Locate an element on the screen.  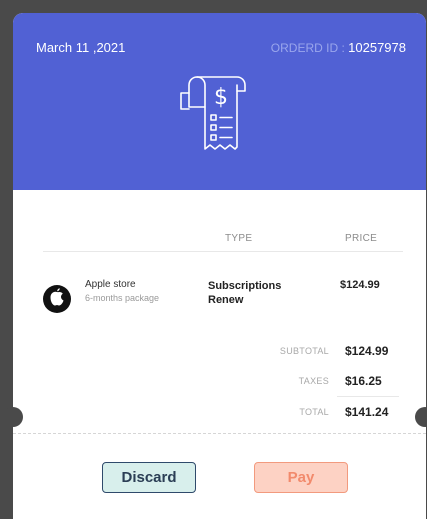
header-divider is located at coordinates (223, 251).